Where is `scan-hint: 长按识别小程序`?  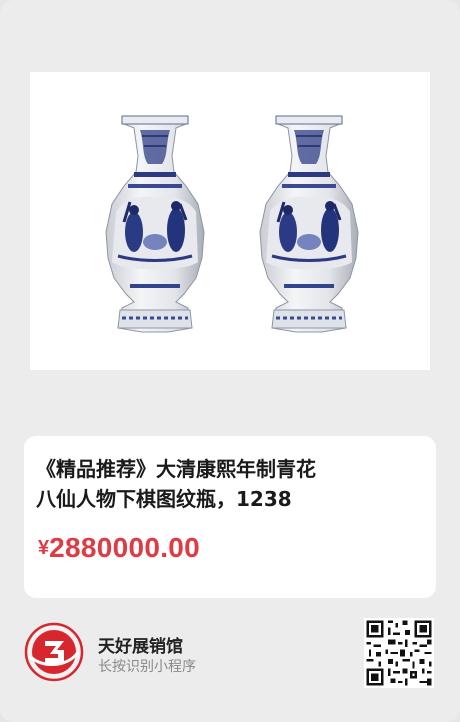 scan-hint: 长按识别小程序 is located at coordinates (147, 667).